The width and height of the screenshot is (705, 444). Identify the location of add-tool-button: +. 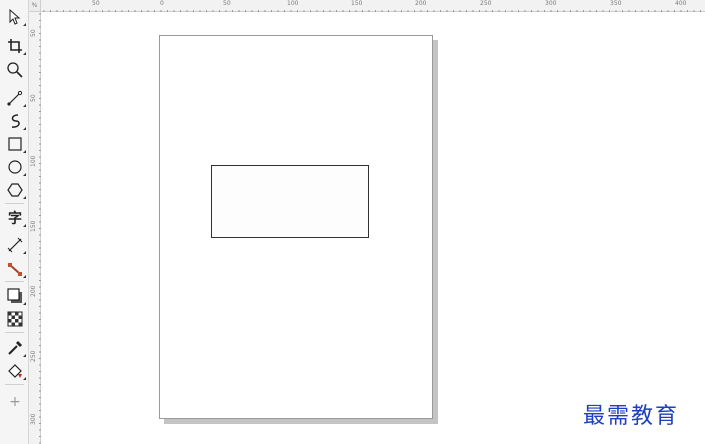
(15, 401).